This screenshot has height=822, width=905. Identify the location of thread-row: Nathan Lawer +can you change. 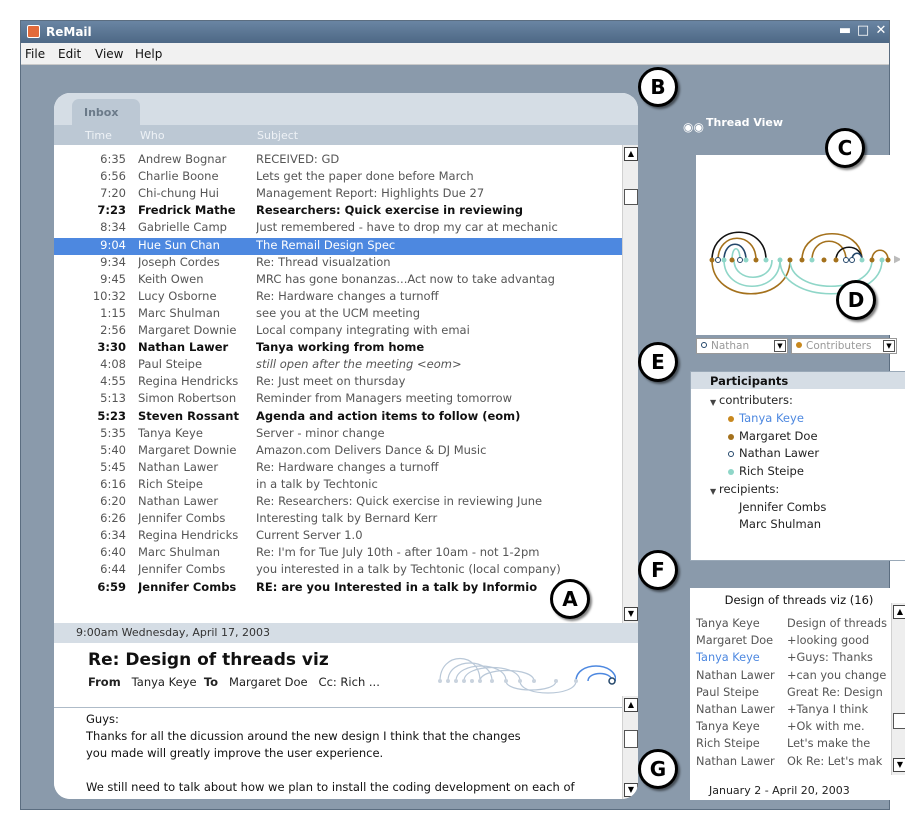
(790, 677).